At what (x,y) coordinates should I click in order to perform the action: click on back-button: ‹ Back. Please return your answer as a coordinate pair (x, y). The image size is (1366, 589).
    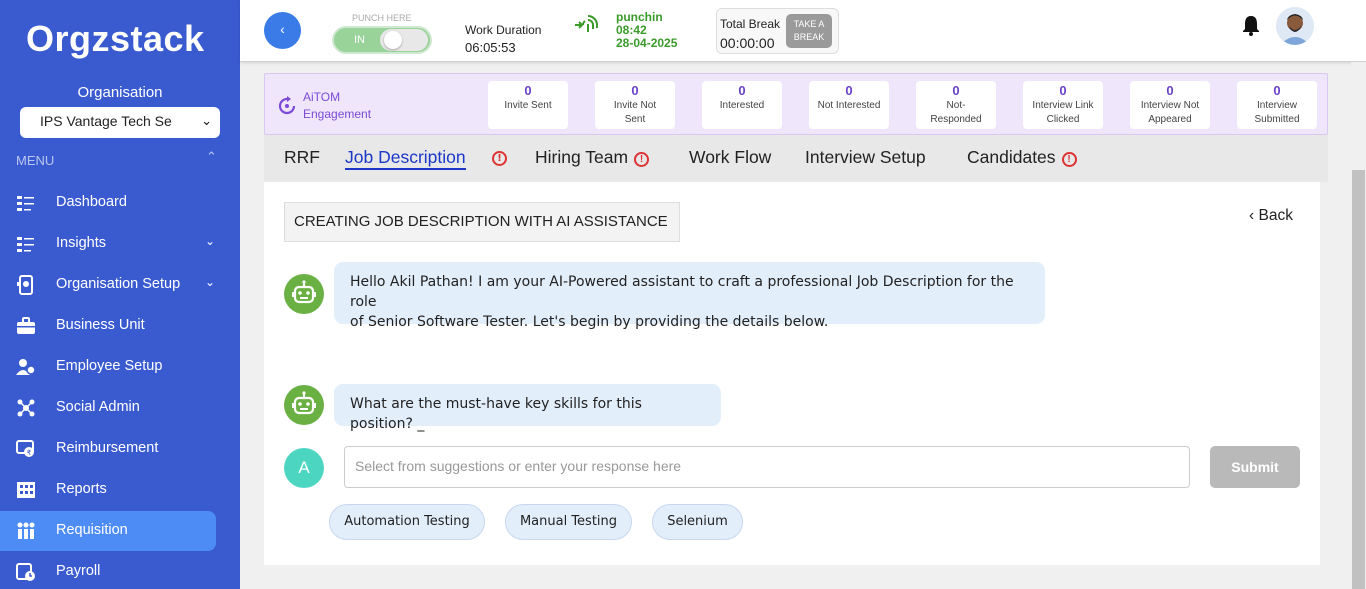
    Looking at the image, I should click on (1271, 216).